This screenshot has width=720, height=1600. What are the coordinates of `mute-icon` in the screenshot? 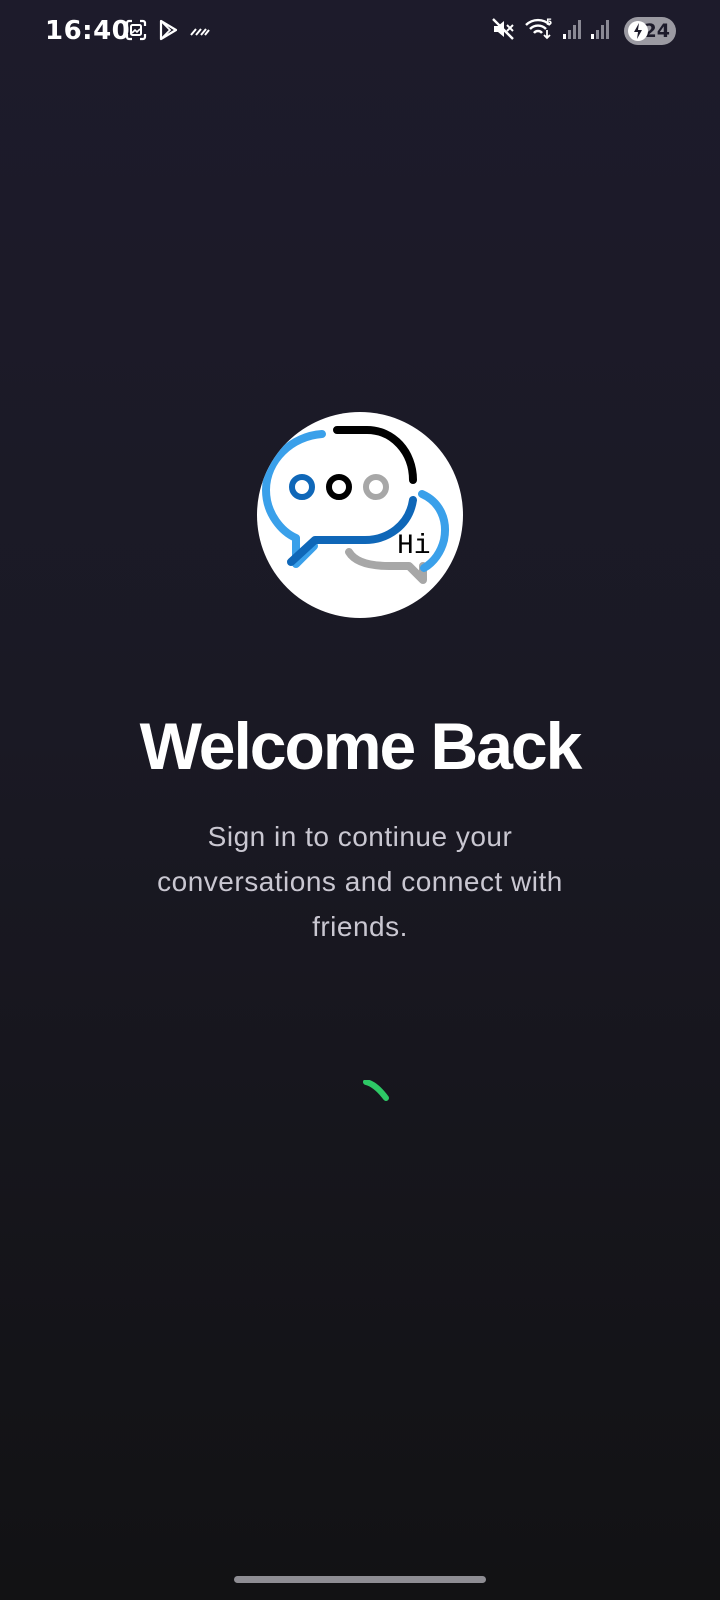 It's located at (503, 31).